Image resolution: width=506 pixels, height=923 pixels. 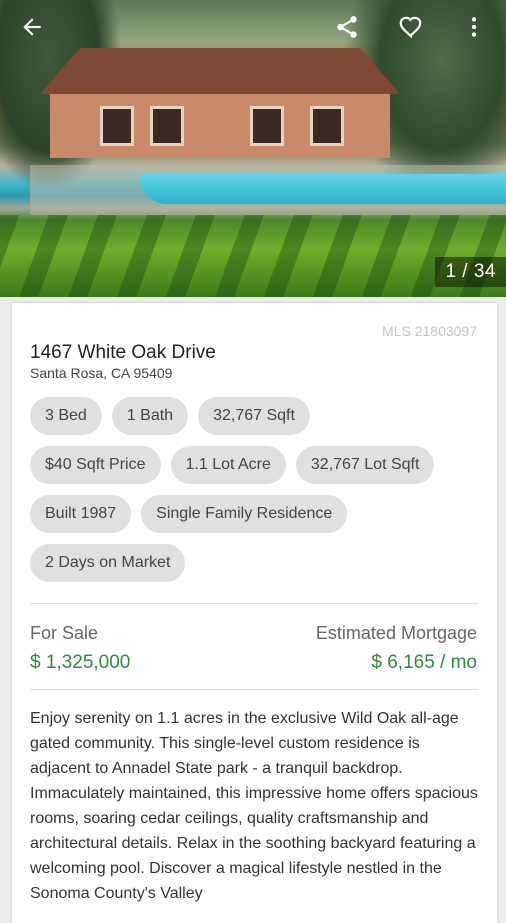 What do you see at coordinates (95, 465) in the screenshot?
I see `chip-sqft-price: $40 Sqft Price` at bounding box center [95, 465].